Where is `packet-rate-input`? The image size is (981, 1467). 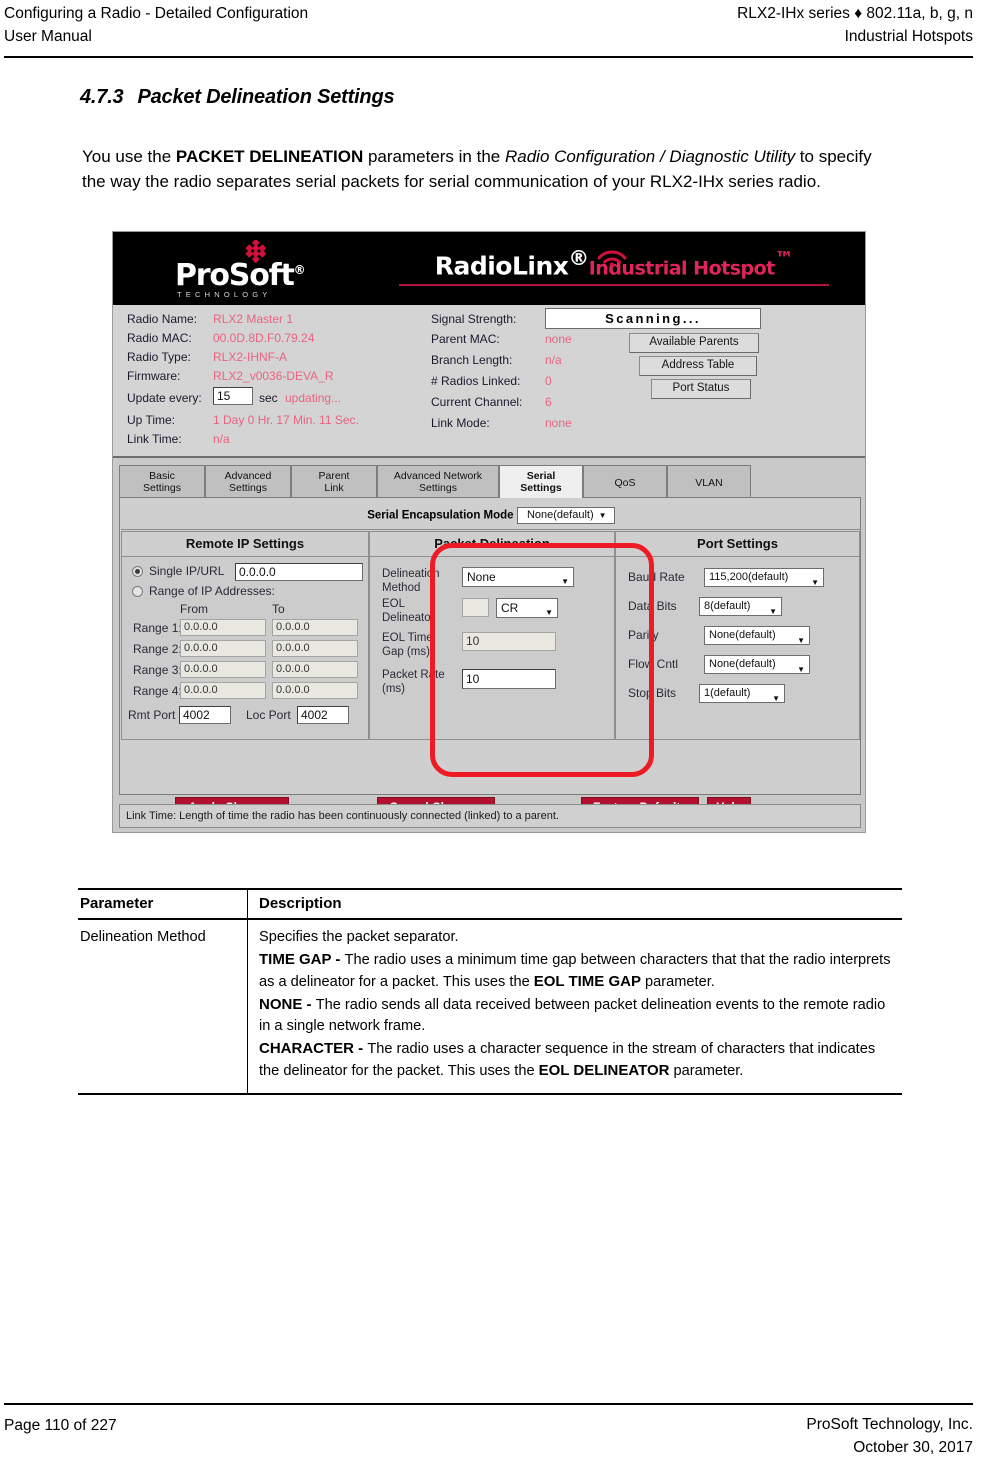 packet-rate-input is located at coordinates (509, 679).